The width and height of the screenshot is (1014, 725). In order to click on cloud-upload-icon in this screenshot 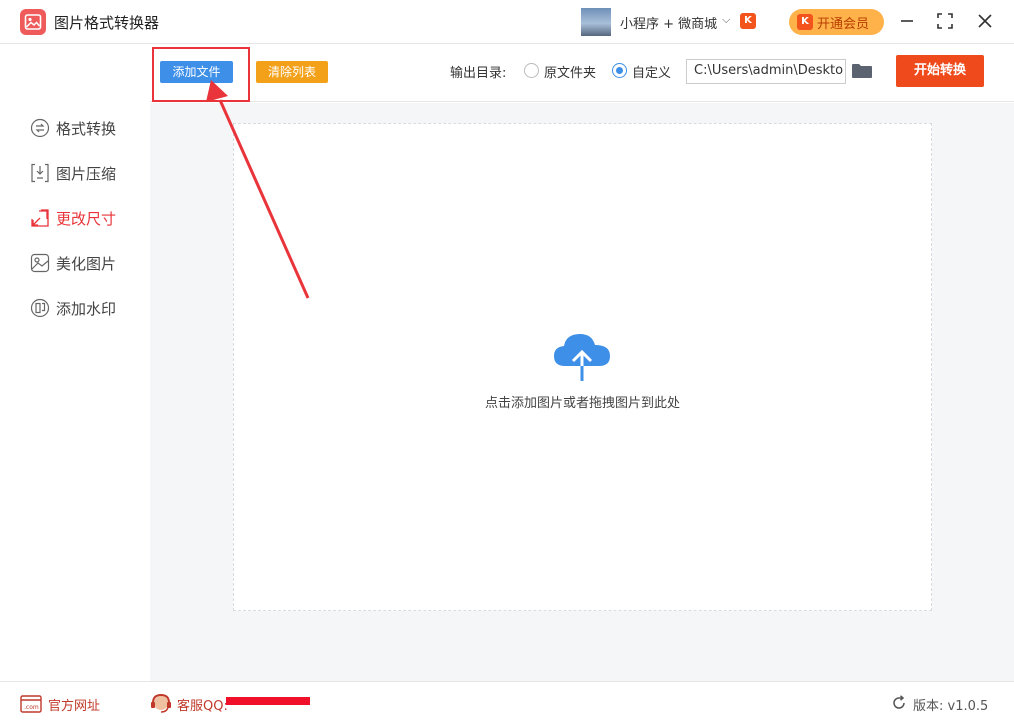, I will do `click(582, 356)`.